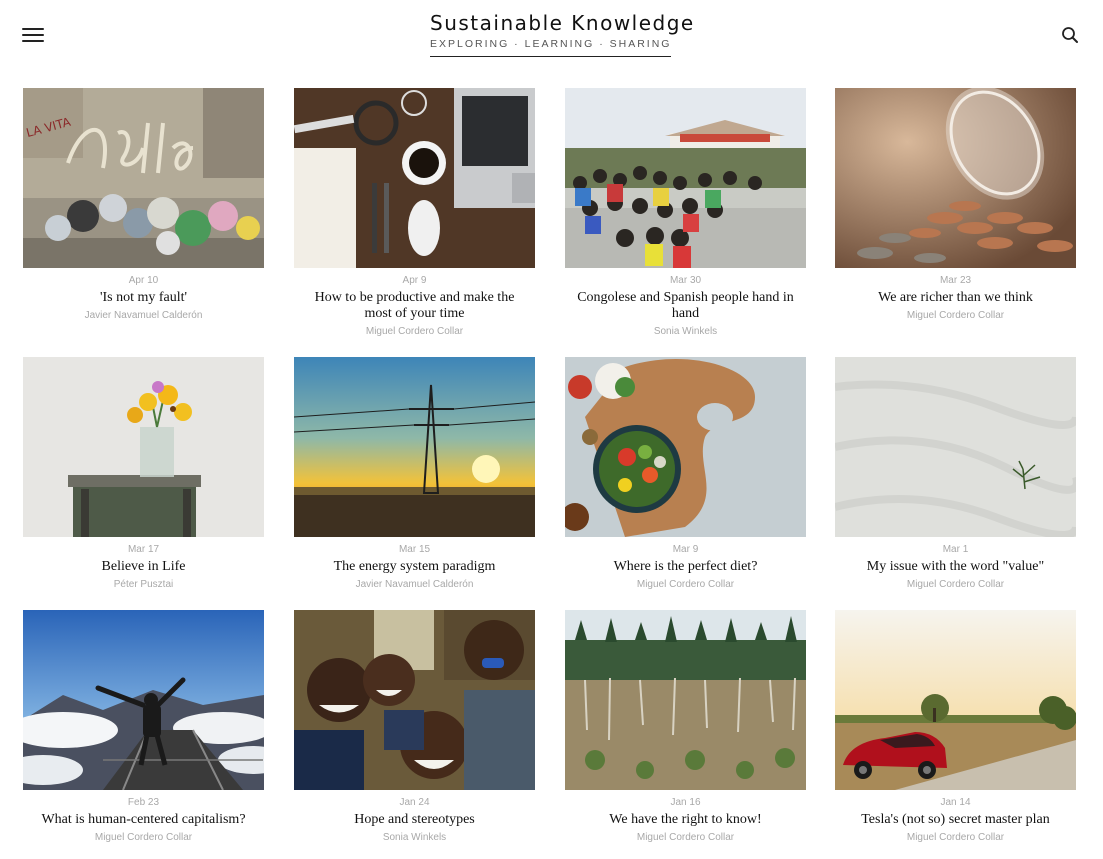  I want to click on post-date: Mar 1, so click(955, 549).